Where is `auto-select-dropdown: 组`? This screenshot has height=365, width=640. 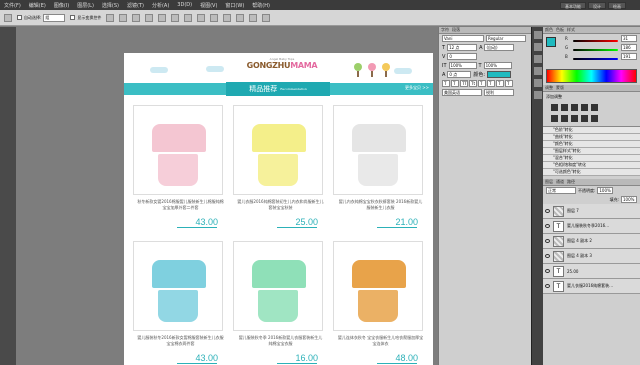 auto-select-dropdown: 组 is located at coordinates (54, 17).